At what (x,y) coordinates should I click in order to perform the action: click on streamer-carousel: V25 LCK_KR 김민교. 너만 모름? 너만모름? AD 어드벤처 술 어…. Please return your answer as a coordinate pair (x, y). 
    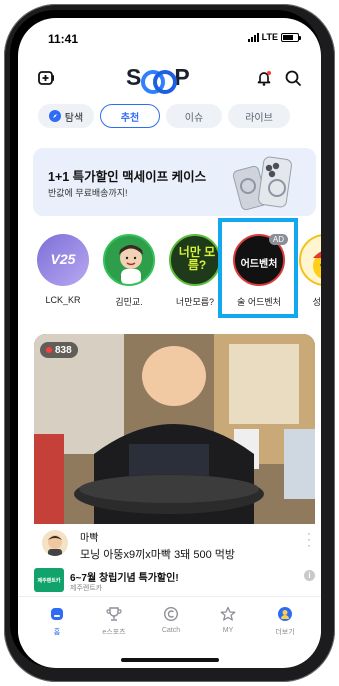
    Looking at the image, I should click on (176, 284).